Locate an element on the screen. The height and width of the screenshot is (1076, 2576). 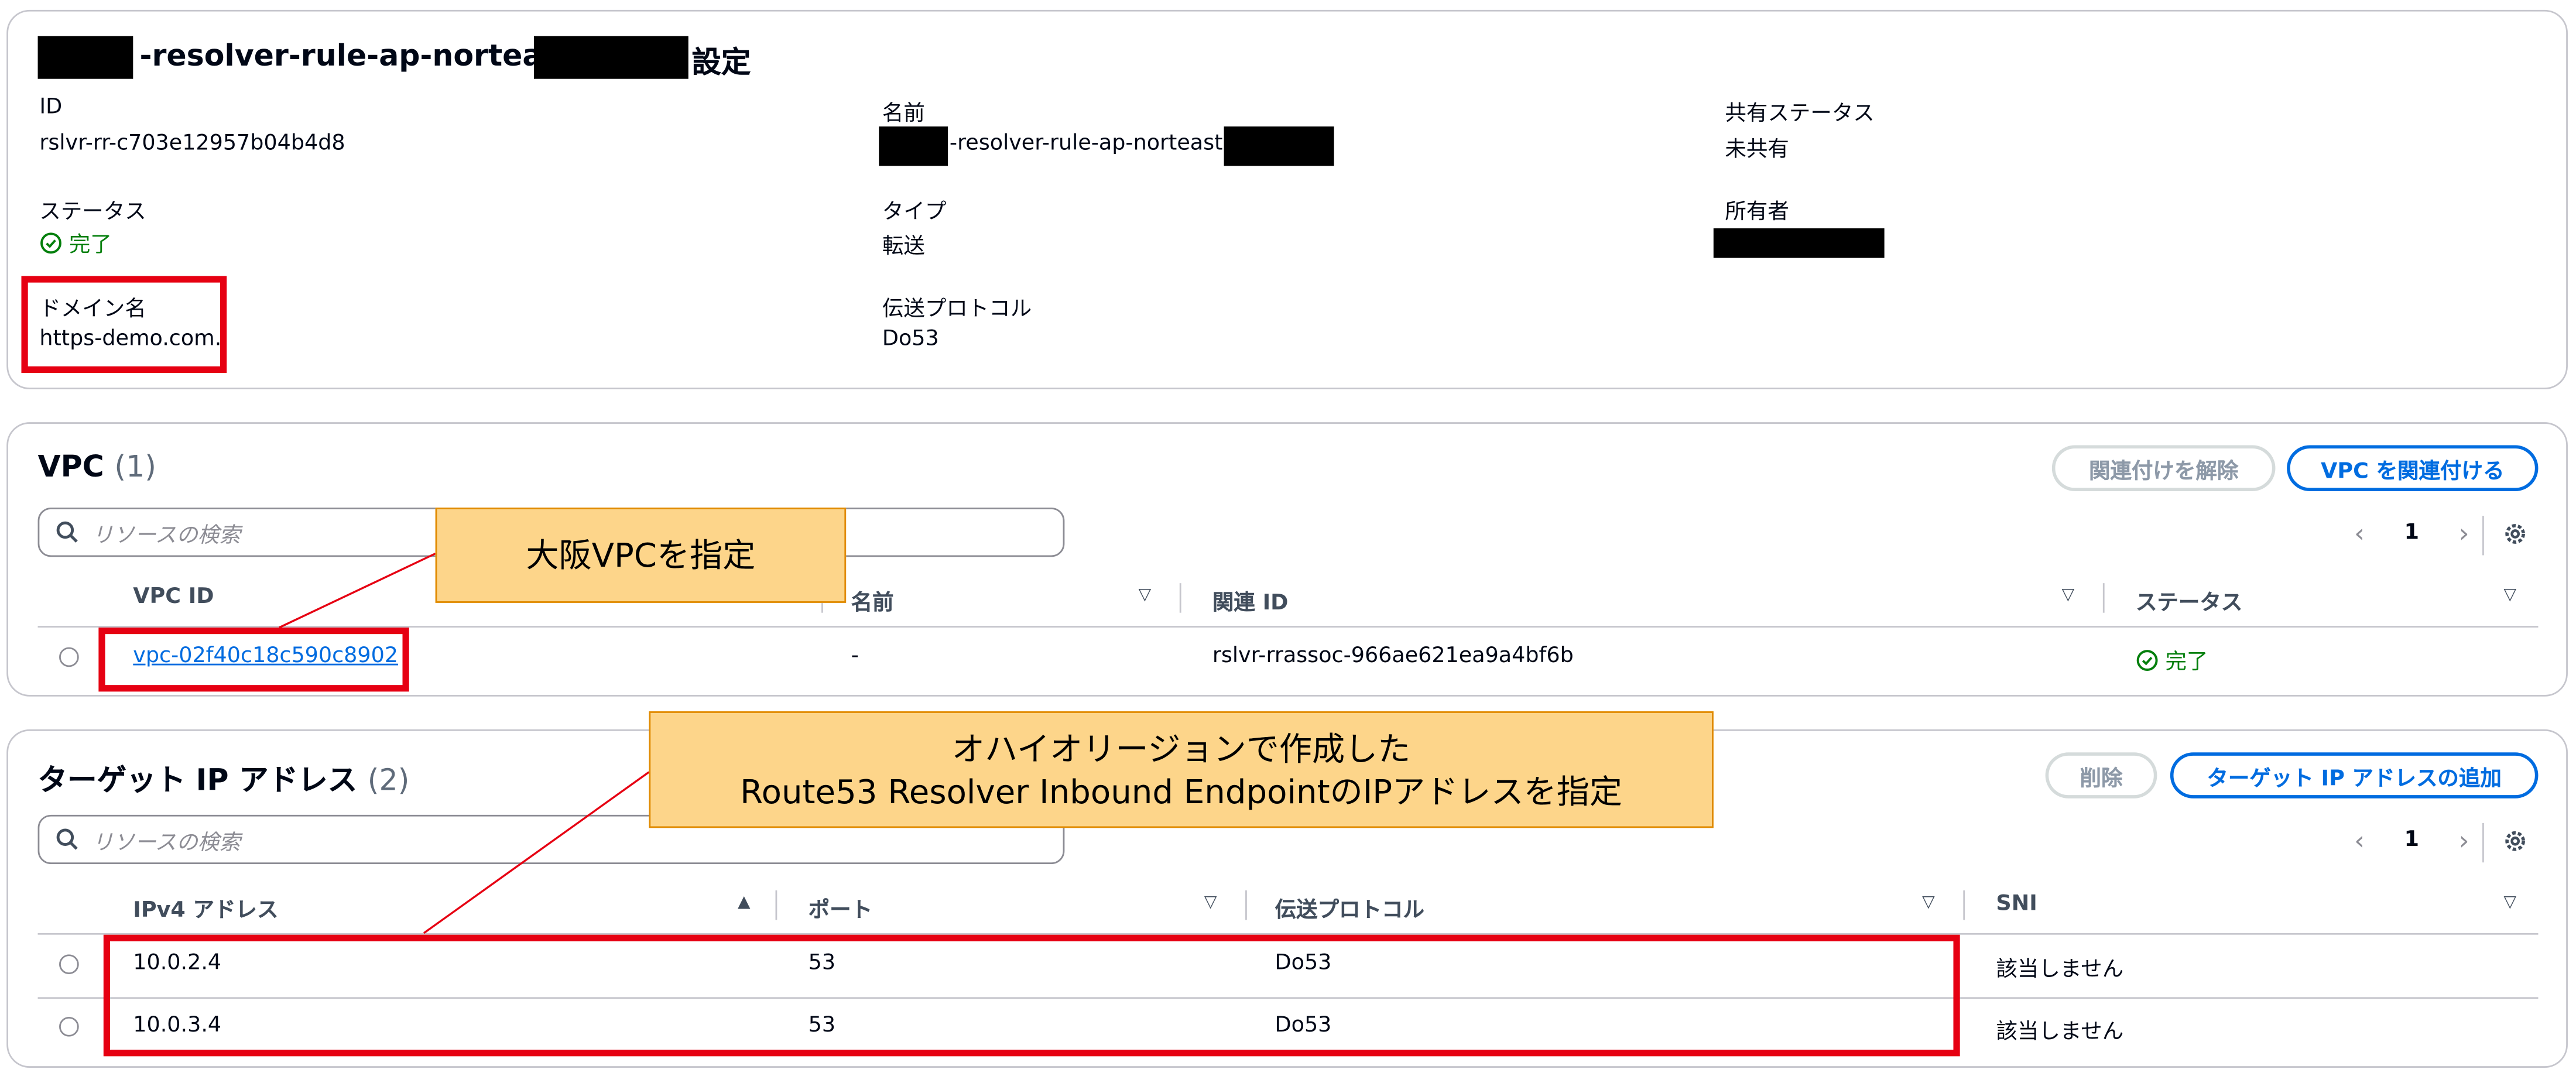
callout1-text: 大阪VPCを指定 is located at coordinates (641, 555).